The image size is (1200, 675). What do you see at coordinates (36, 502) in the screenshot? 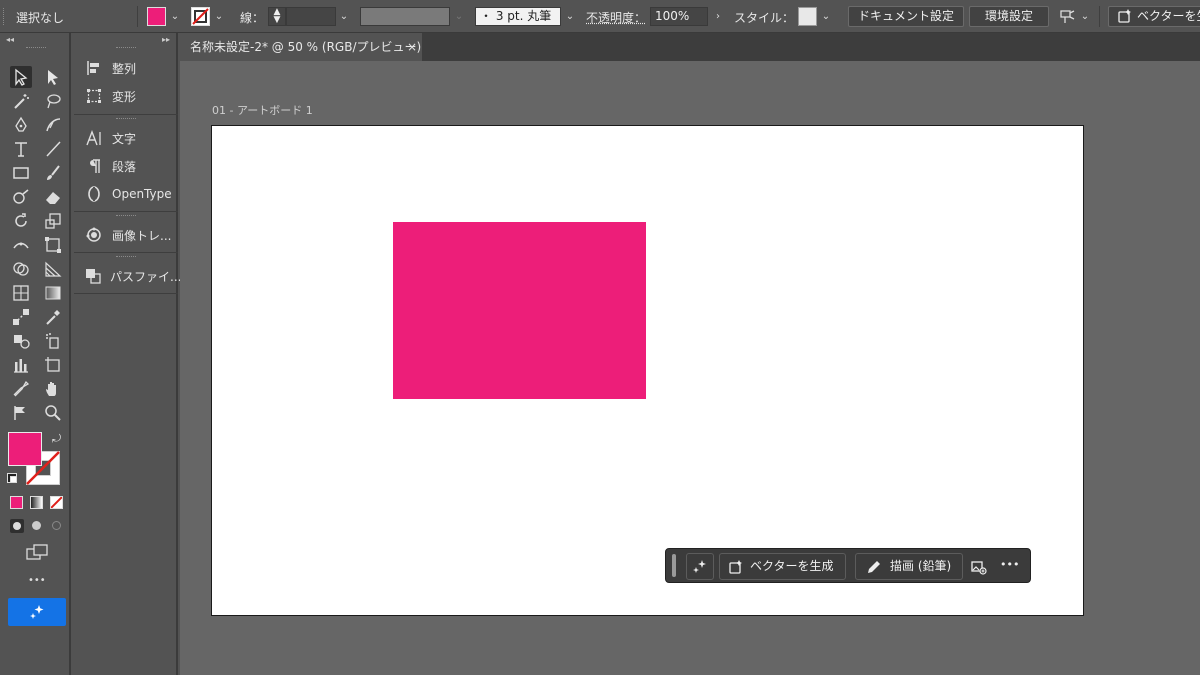
I see `gradient-mode-button` at bounding box center [36, 502].